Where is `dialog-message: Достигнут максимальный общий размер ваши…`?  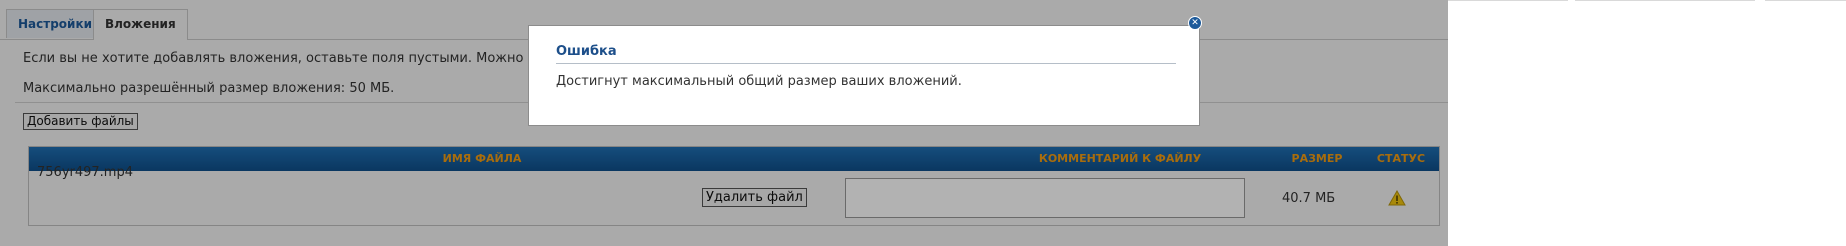
dialog-message: Достигнут максимальный общий размер ваши… is located at coordinates (759, 81).